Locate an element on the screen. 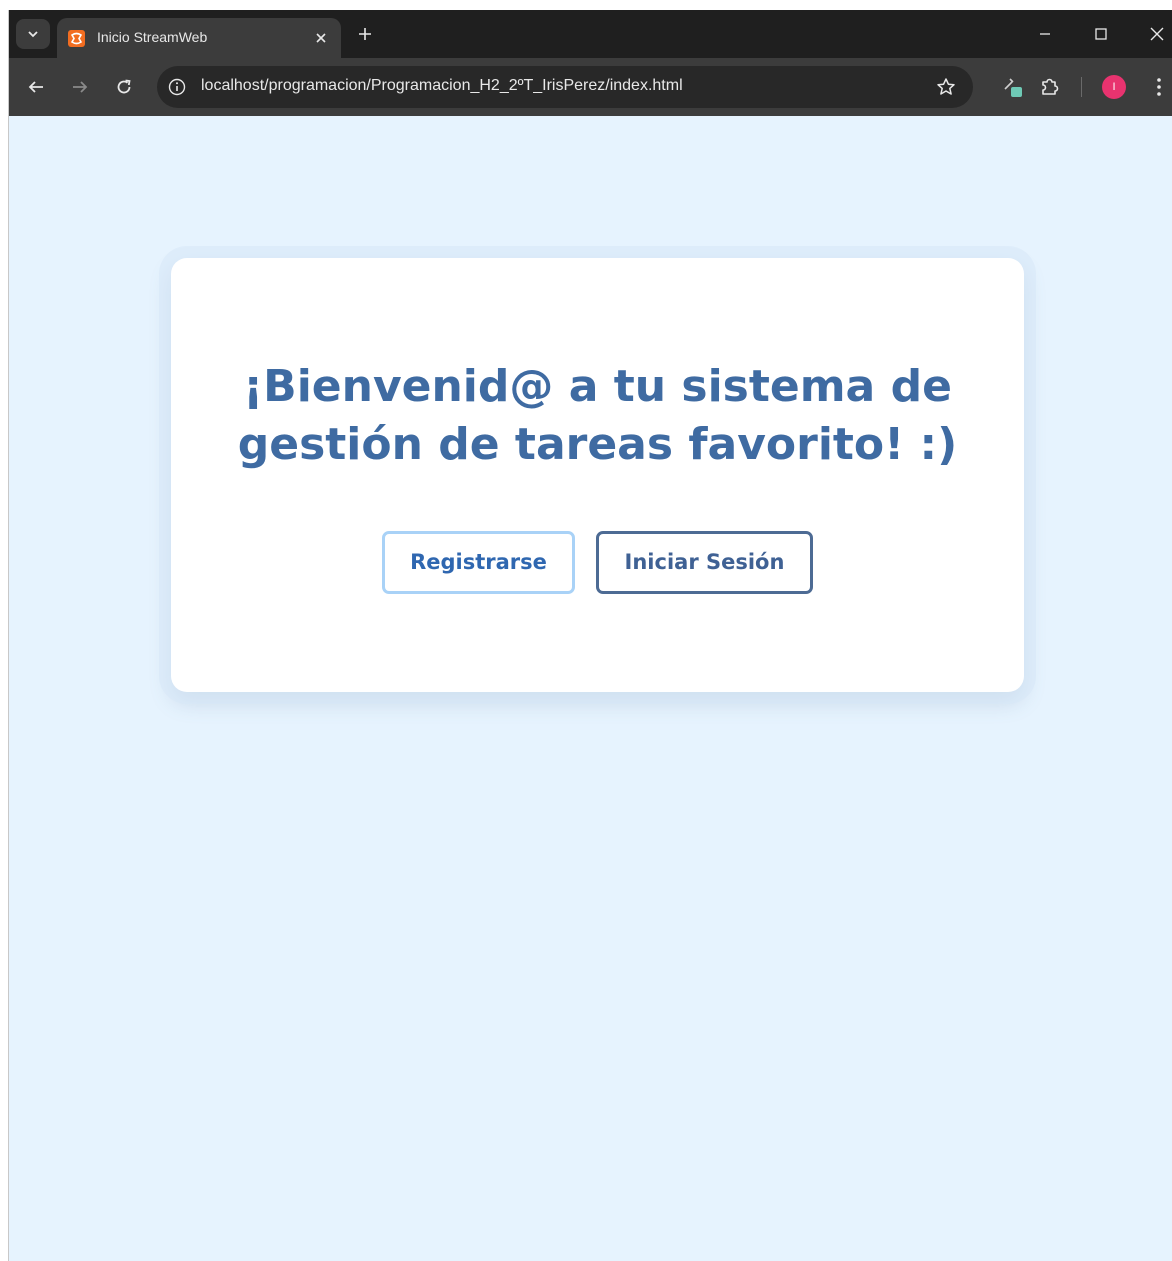 The height and width of the screenshot is (1261, 1172). tab-active: Inicio StreamWeb is located at coordinates (199, 38).